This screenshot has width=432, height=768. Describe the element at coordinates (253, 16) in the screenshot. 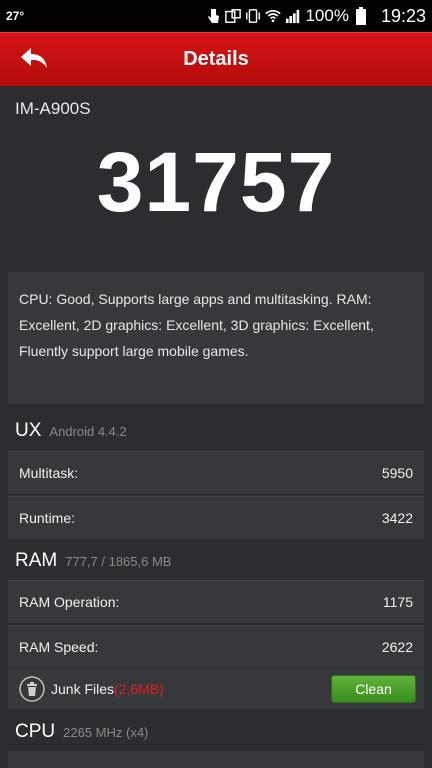

I see `vibrate-icon` at that location.